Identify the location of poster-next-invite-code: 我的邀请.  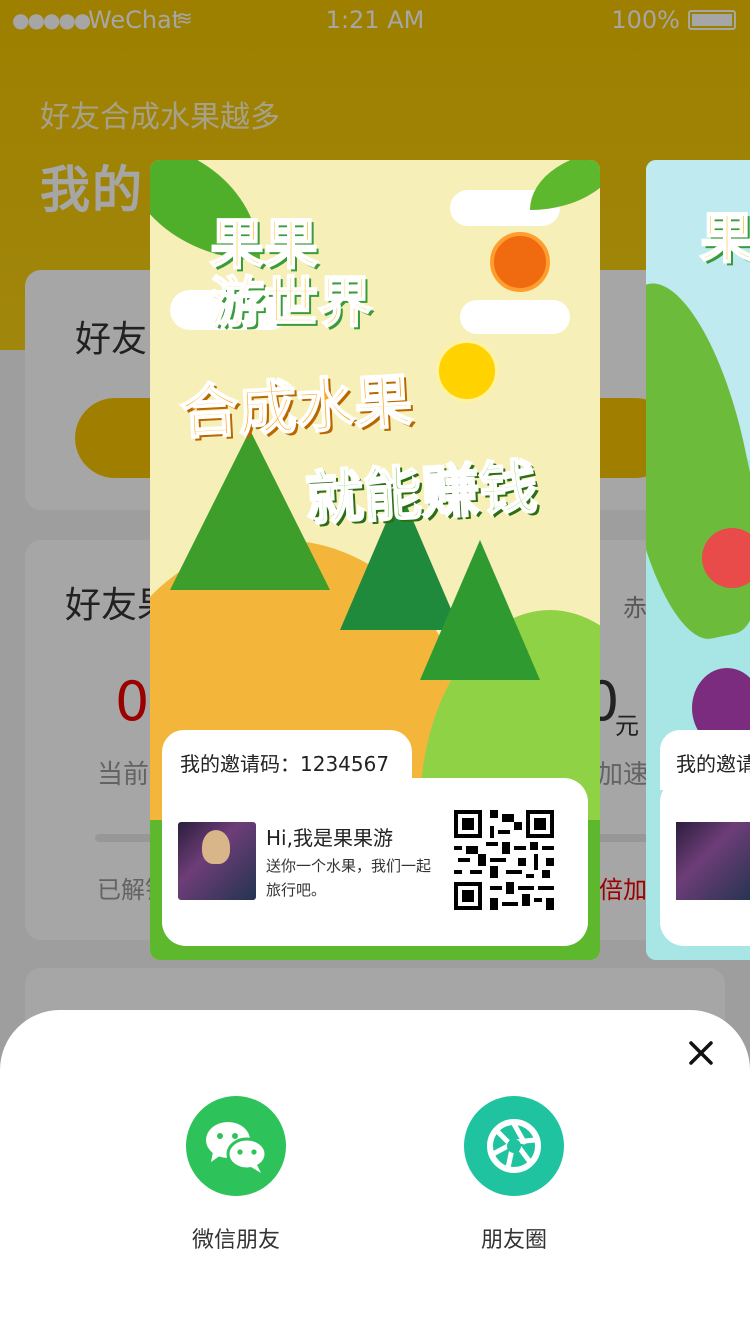
(713, 764).